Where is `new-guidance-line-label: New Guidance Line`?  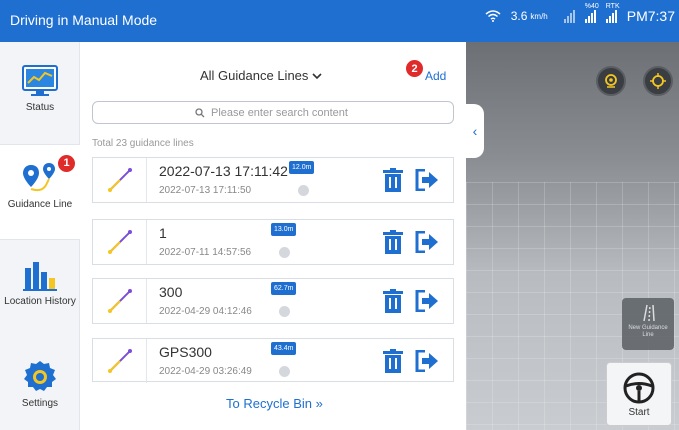
new-guidance-line-label: New Guidance Line is located at coordinates (648, 331).